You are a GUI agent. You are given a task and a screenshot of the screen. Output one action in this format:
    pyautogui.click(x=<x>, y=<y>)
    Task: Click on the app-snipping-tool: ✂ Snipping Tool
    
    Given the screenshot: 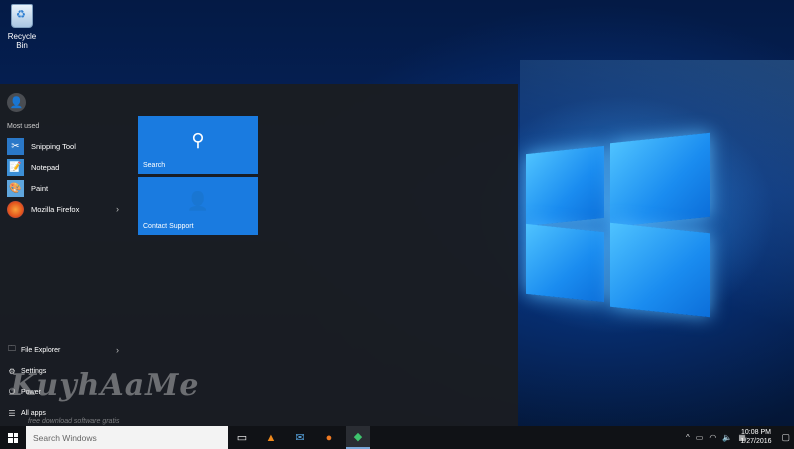 What is the action you would take?
    pyautogui.click(x=66, y=146)
    